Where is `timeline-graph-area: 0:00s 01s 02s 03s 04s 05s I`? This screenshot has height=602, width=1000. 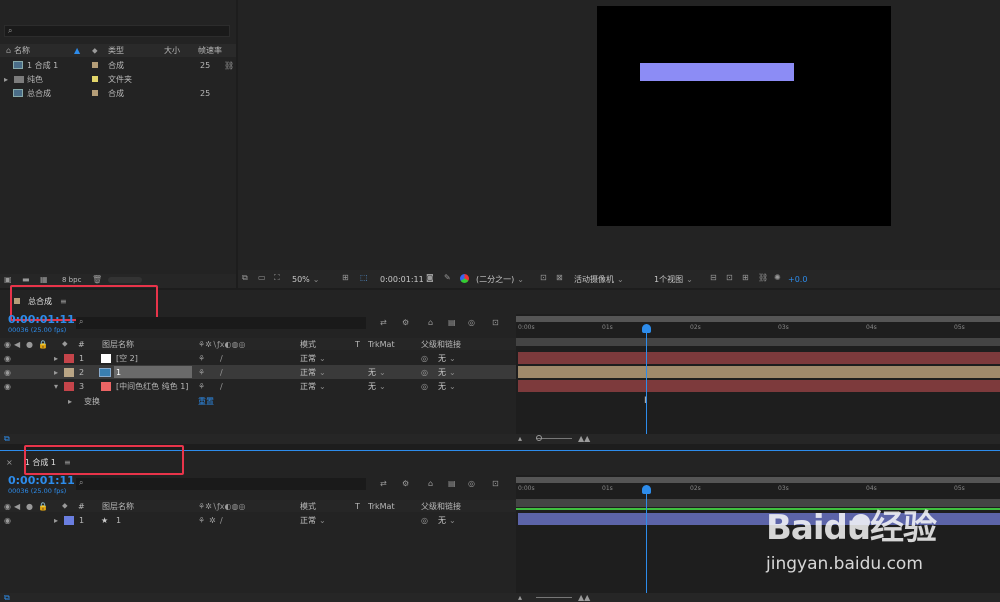
timeline-graph-area: 0:00s 01s 02s 03s 04s 05s I is located at coordinates (758, 374).